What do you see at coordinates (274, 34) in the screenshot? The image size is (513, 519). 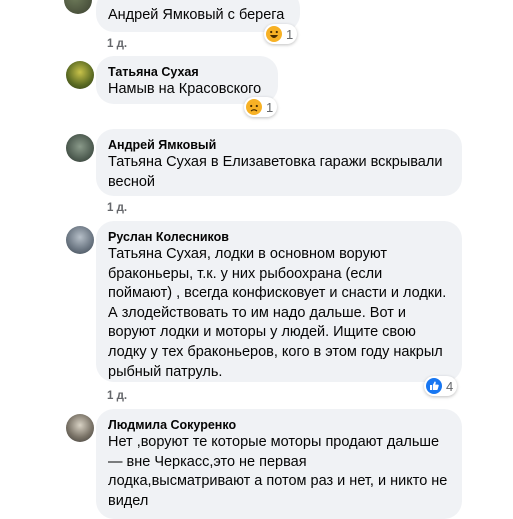 I see `haha-emoji-icon` at bounding box center [274, 34].